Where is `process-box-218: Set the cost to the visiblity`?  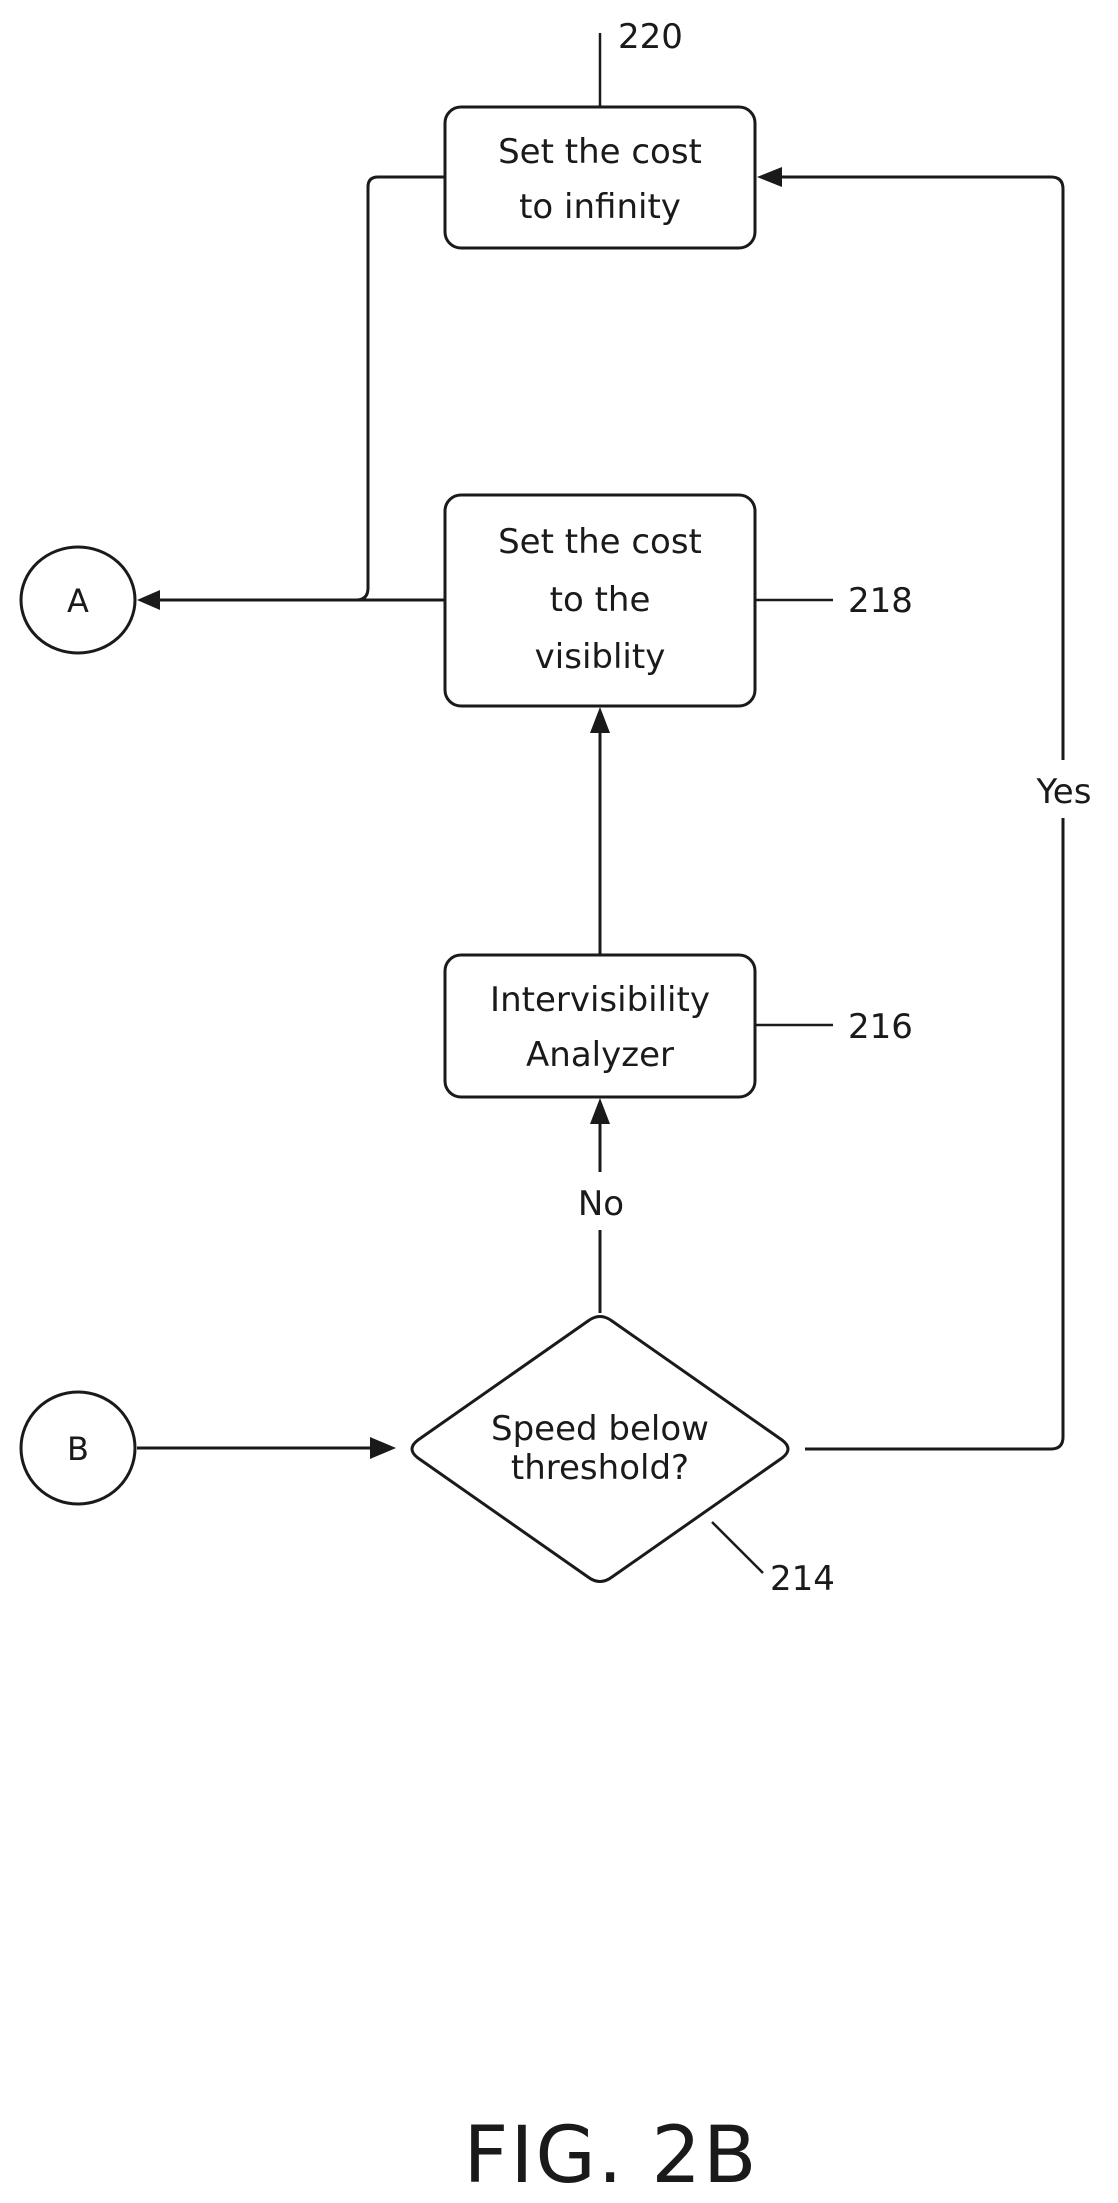
process-box-218: Set the cost to the visiblity is located at coordinates (600, 600).